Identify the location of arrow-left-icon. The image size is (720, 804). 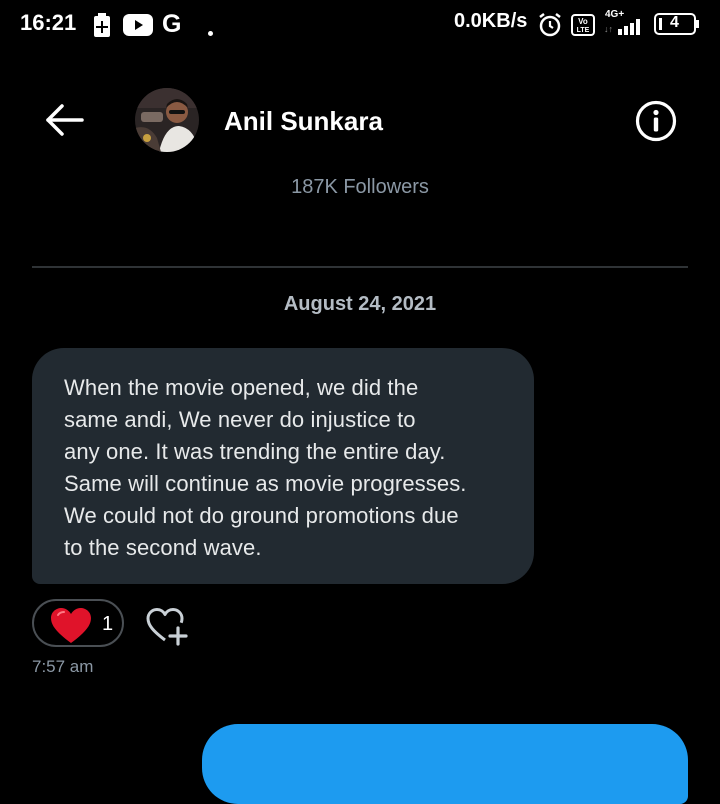
(65, 120).